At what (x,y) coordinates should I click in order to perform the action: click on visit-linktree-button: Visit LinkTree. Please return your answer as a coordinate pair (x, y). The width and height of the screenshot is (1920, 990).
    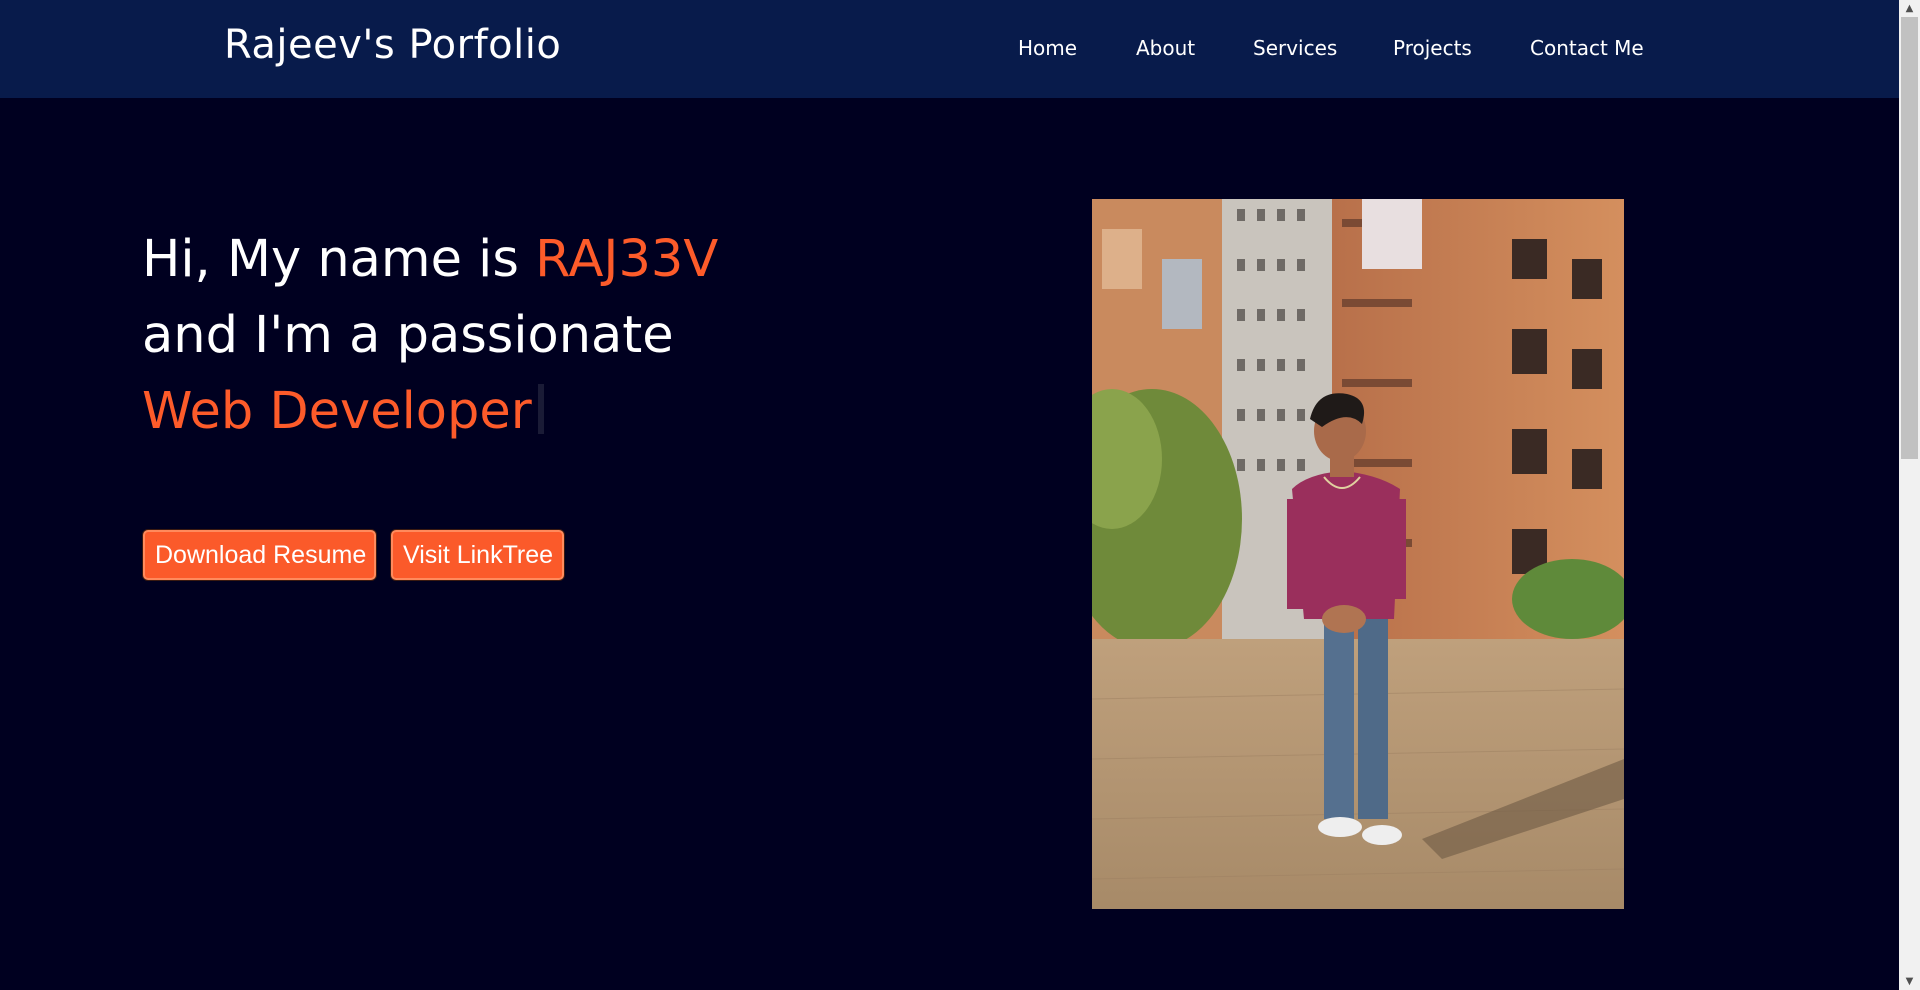
    Looking at the image, I should click on (477, 555).